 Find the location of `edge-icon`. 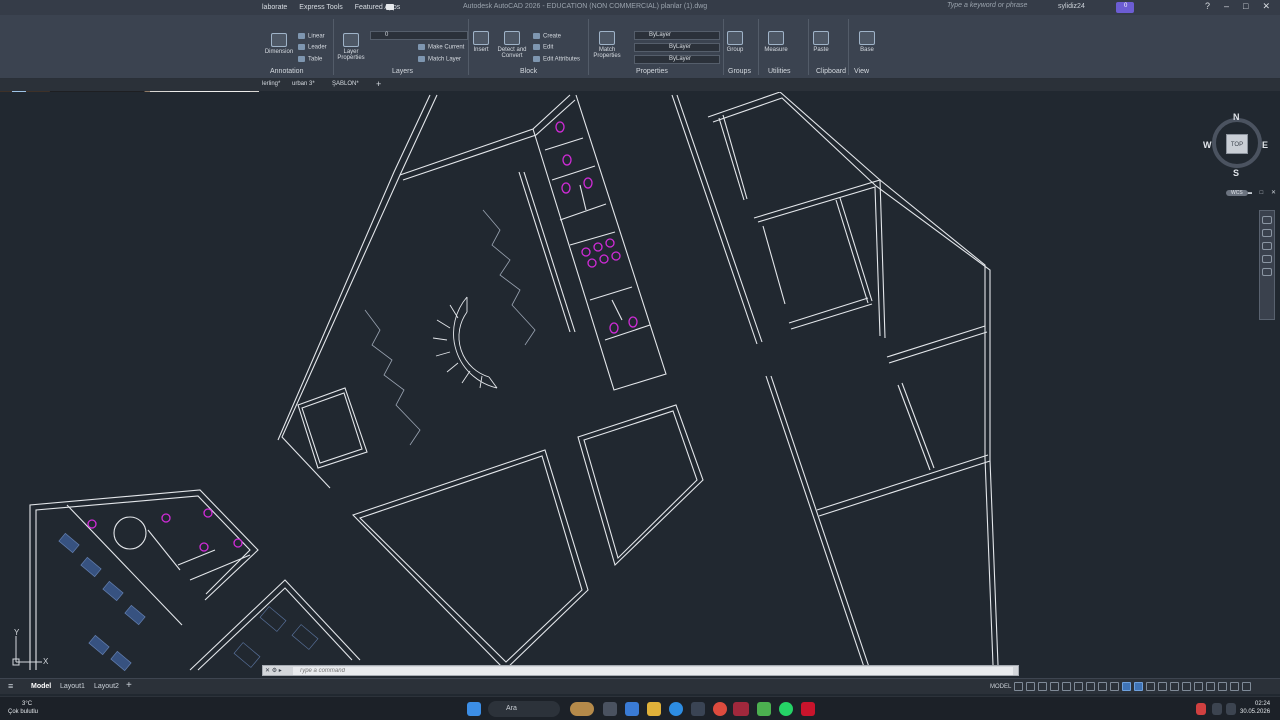

edge-icon is located at coordinates (676, 709).